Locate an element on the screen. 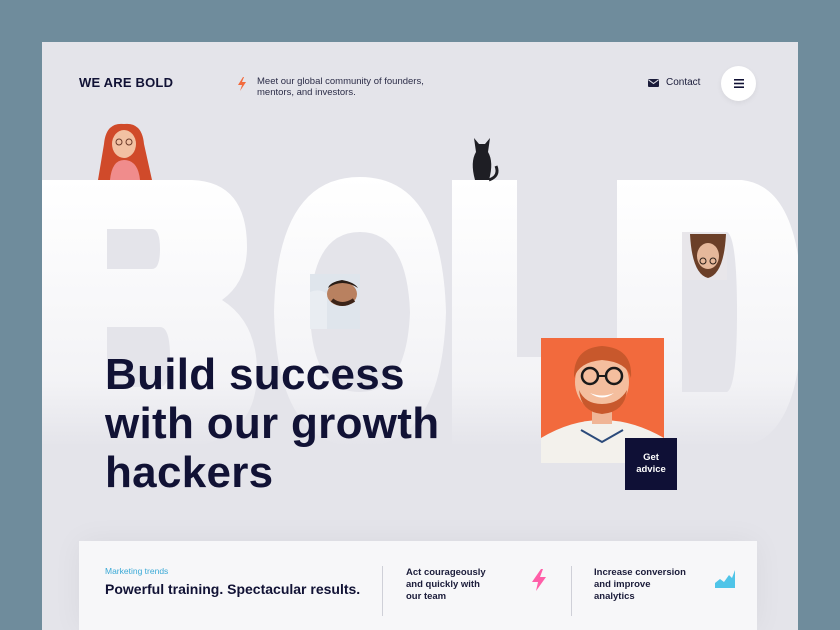 This screenshot has width=840, height=630. headline-line-2: with our growth is located at coordinates (272, 423).